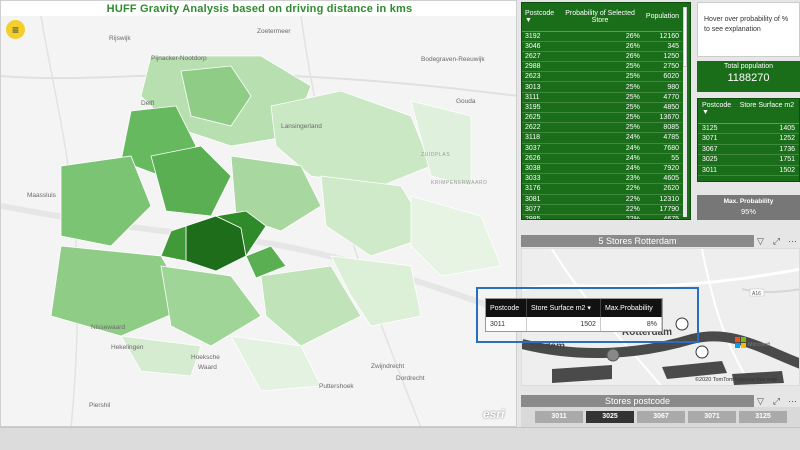  I want to click on table-row: 2627 26% 1250, so click(602, 57).